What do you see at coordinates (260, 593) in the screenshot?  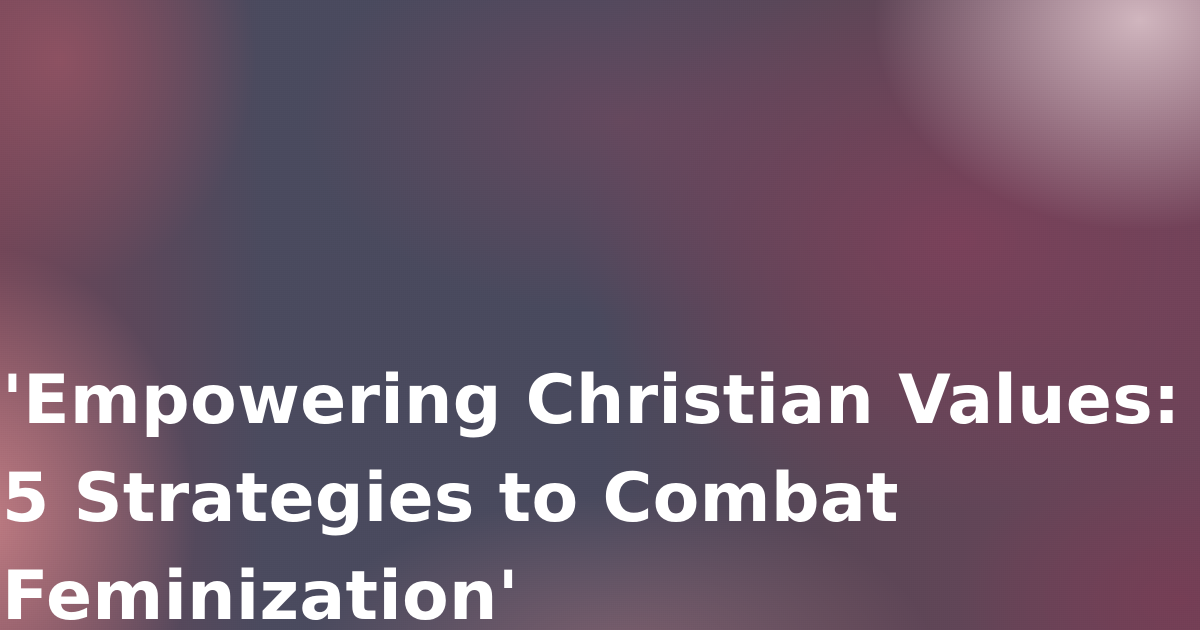 I see `headline-line-3: Feminization'` at bounding box center [260, 593].